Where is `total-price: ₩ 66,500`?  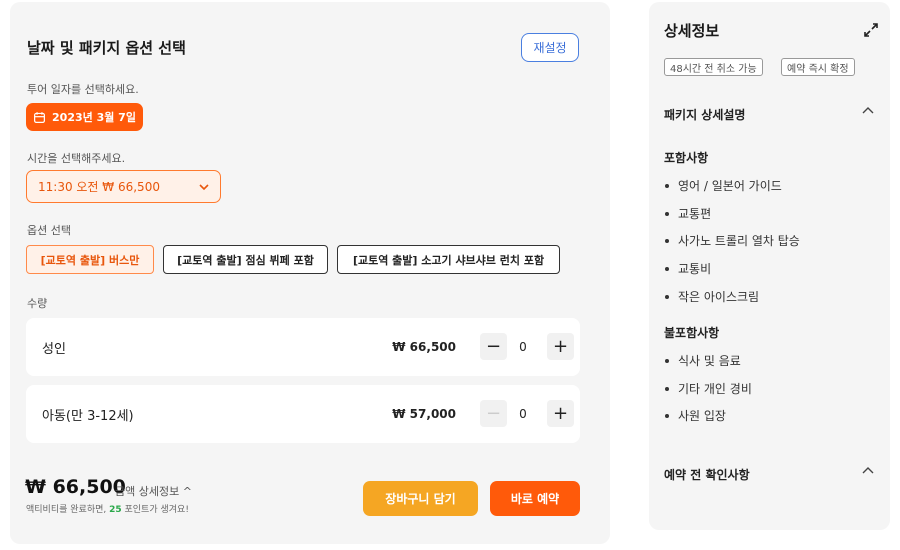
total-price: ₩ 66,500 is located at coordinates (75, 487).